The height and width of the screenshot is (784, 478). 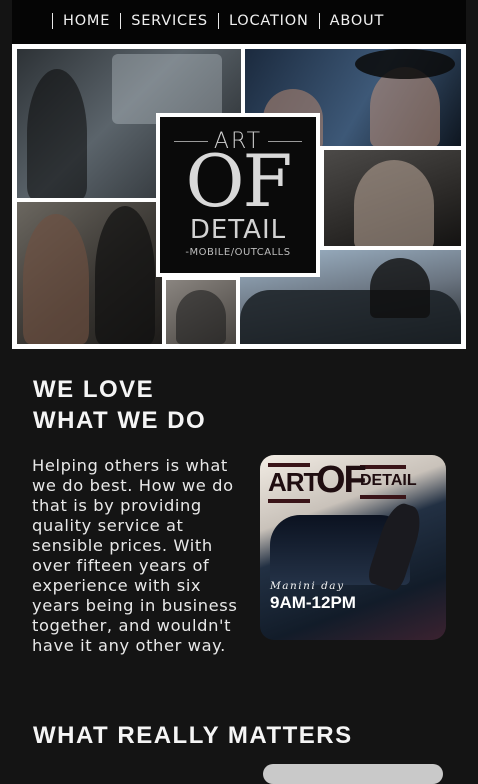 I want to click on promo-of-text: OF, so click(x=341, y=480).